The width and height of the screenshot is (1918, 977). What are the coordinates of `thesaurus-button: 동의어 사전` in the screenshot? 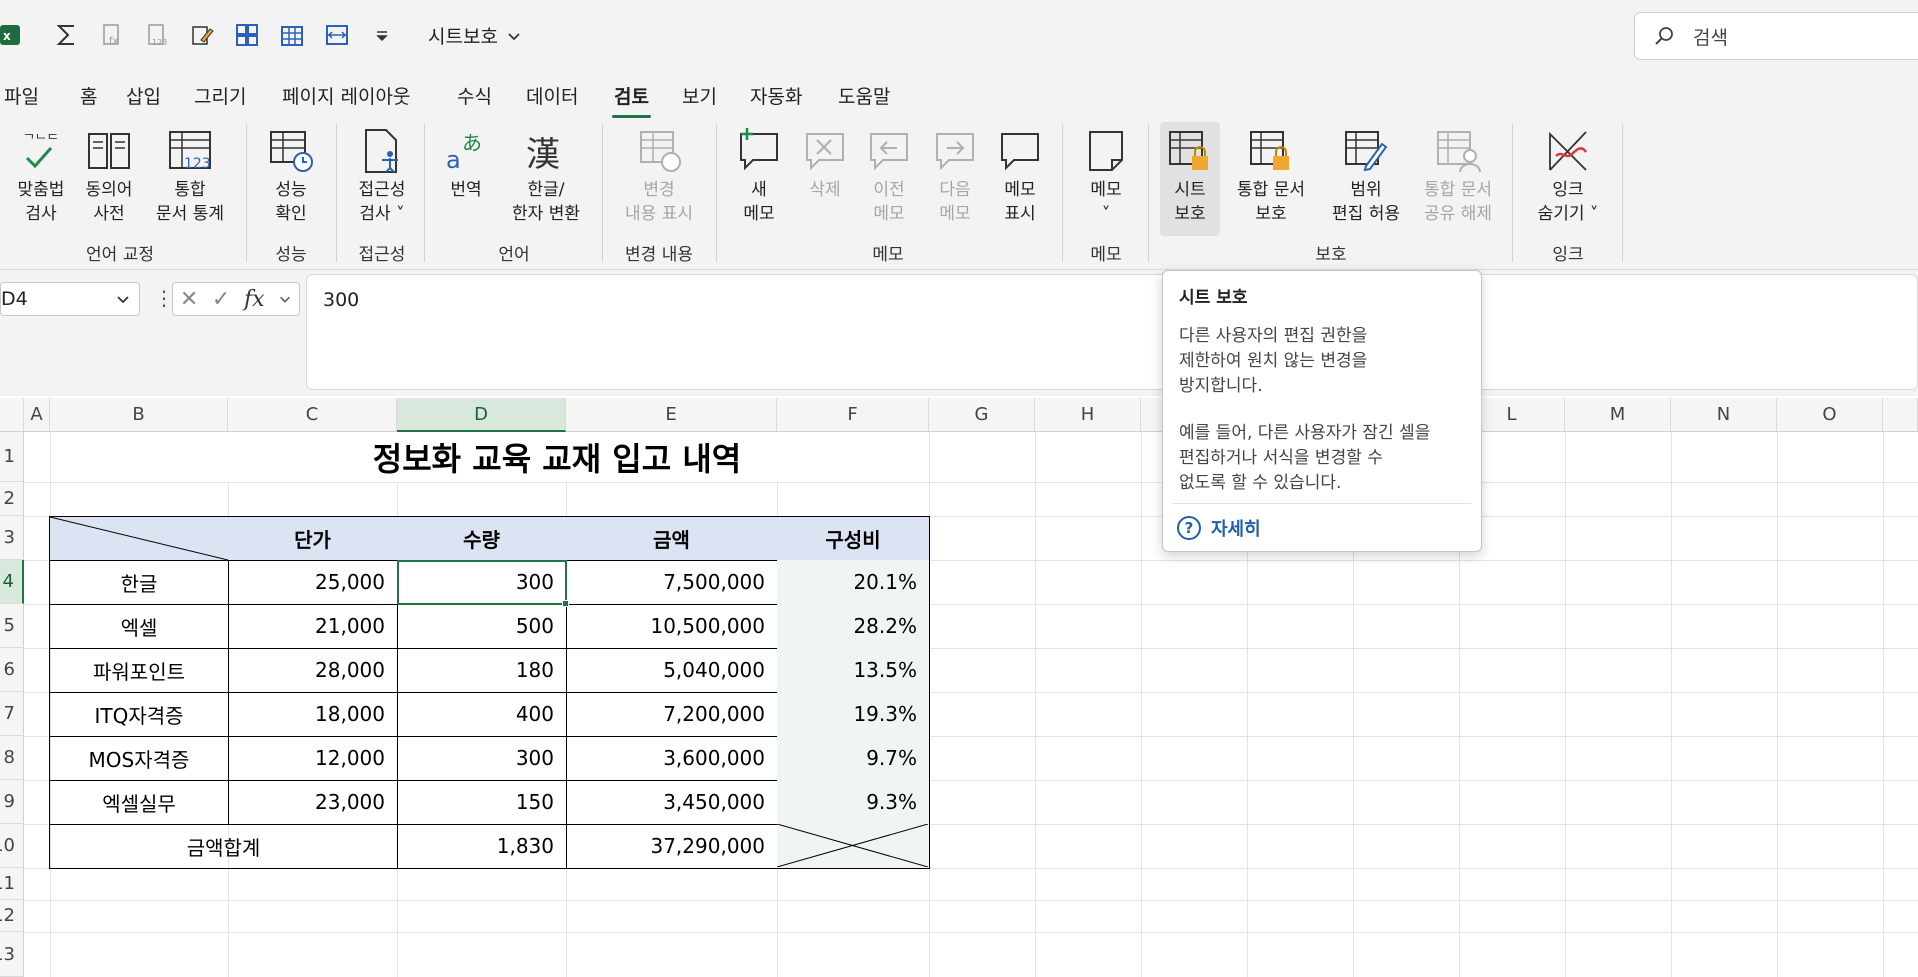 It's located at (109, 175).